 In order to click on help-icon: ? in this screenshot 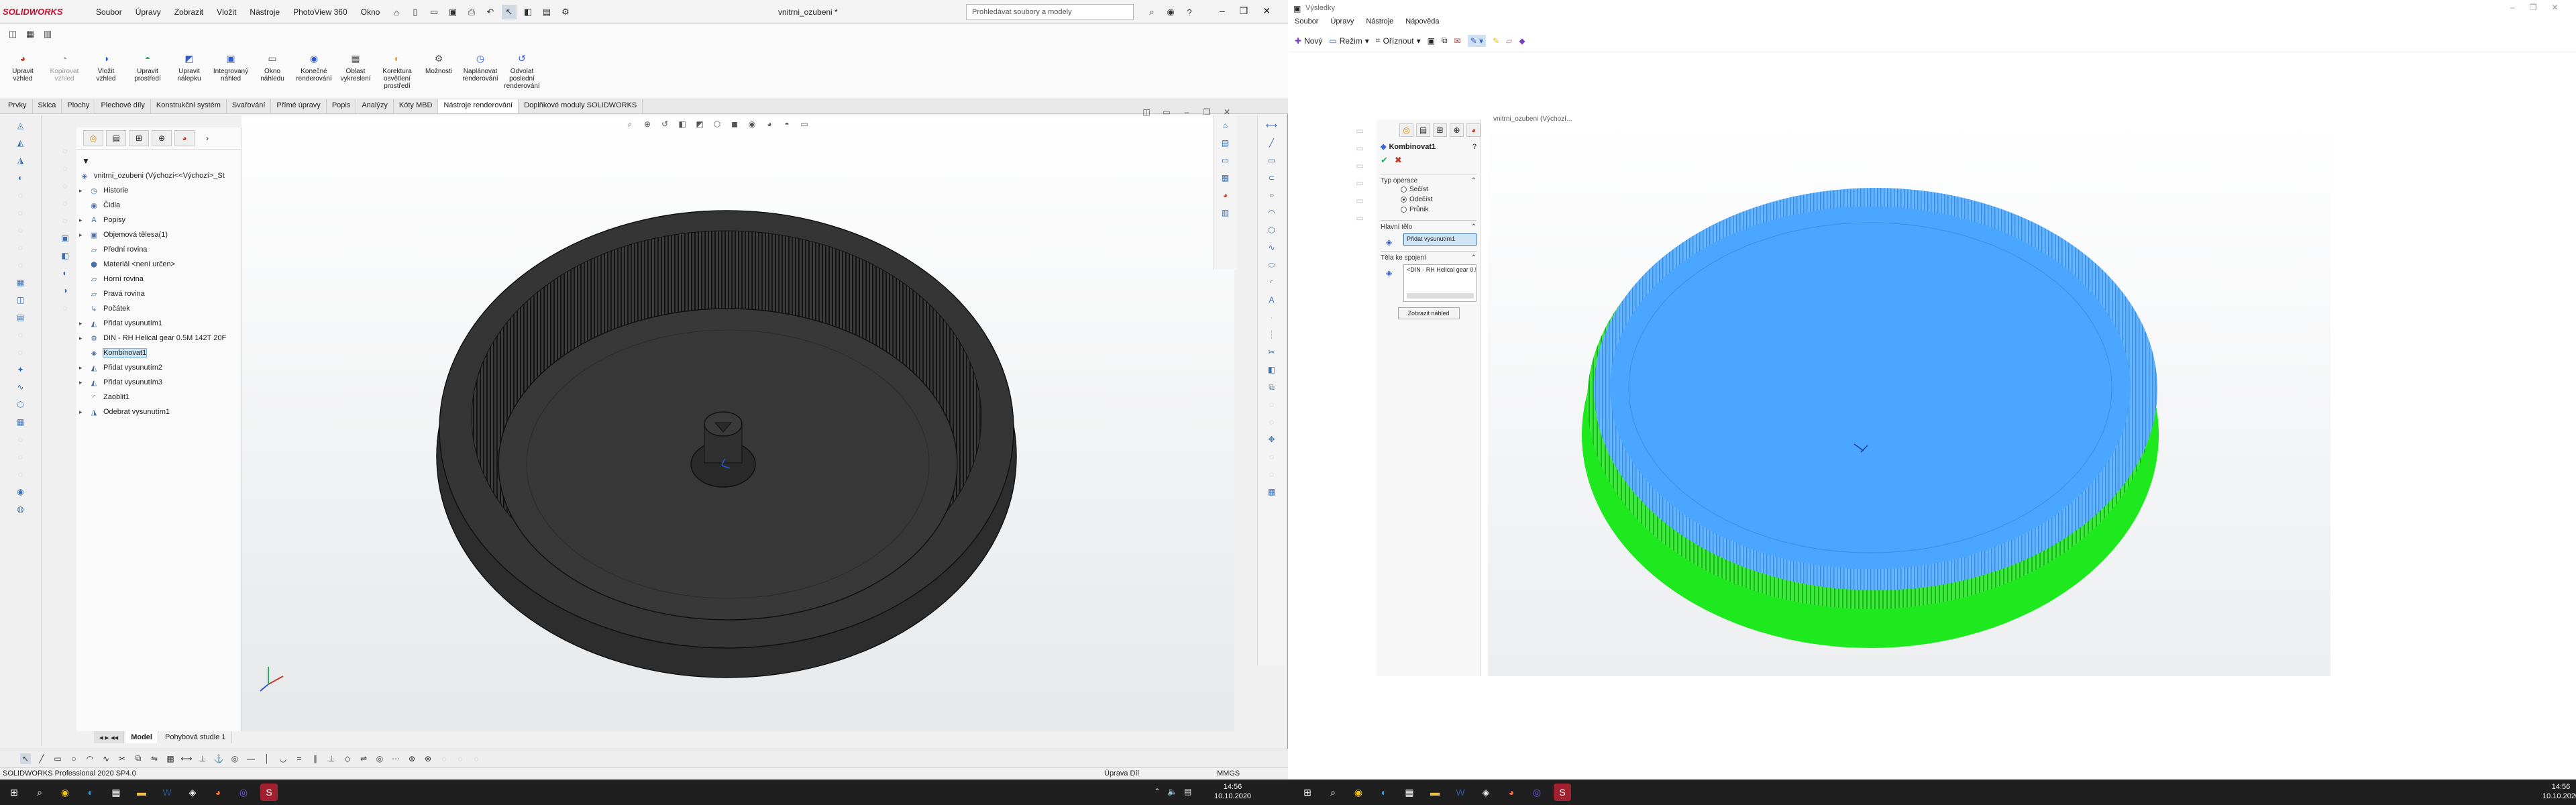, I will do `click(1189, 12)`.